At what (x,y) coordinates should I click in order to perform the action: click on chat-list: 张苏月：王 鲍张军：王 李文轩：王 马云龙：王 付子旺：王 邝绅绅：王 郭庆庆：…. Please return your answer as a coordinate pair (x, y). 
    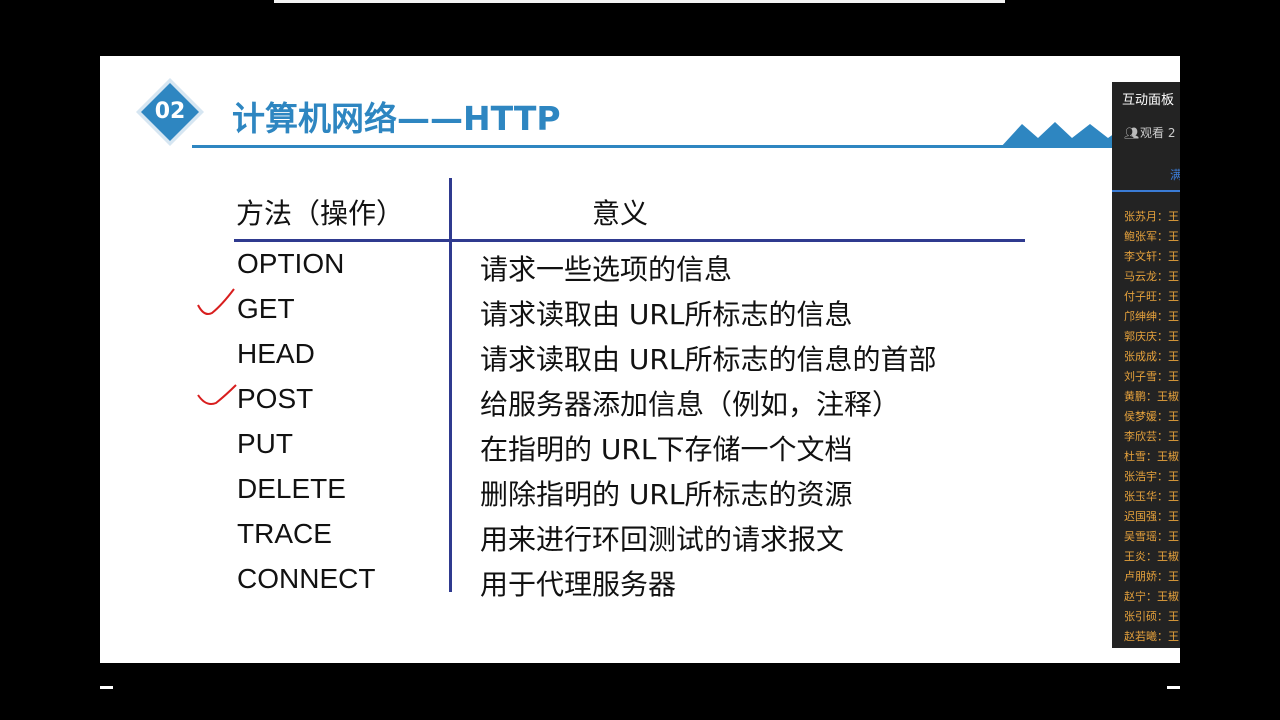
    Looking at the image, I should click on (1151, 427).